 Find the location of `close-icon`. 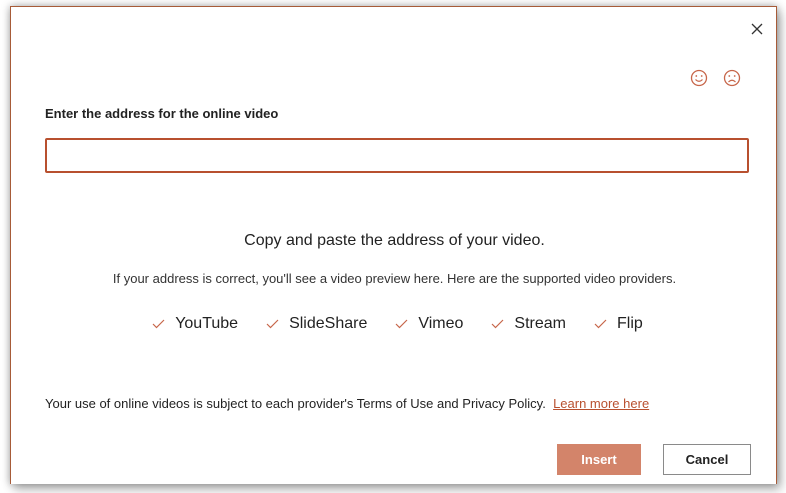

close-icon is located at coordinates (757, 29).